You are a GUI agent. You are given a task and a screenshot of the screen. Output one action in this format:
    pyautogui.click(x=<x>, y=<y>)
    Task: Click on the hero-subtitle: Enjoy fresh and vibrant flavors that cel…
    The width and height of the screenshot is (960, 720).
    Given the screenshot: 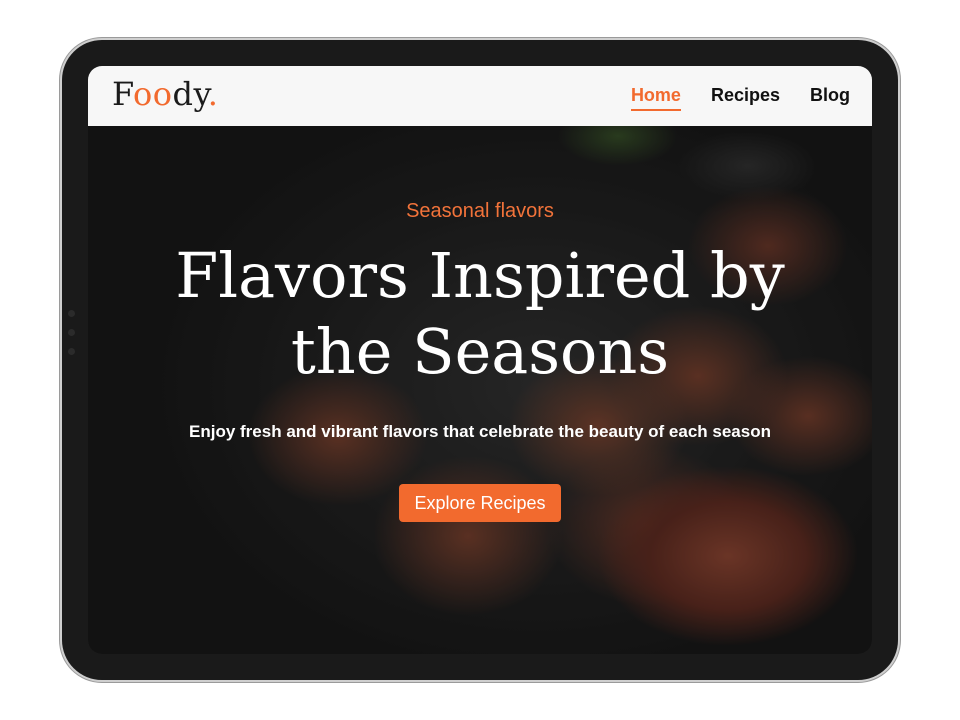 What is the action you would take?
    pyautogui.click(x=480, y=431)
    